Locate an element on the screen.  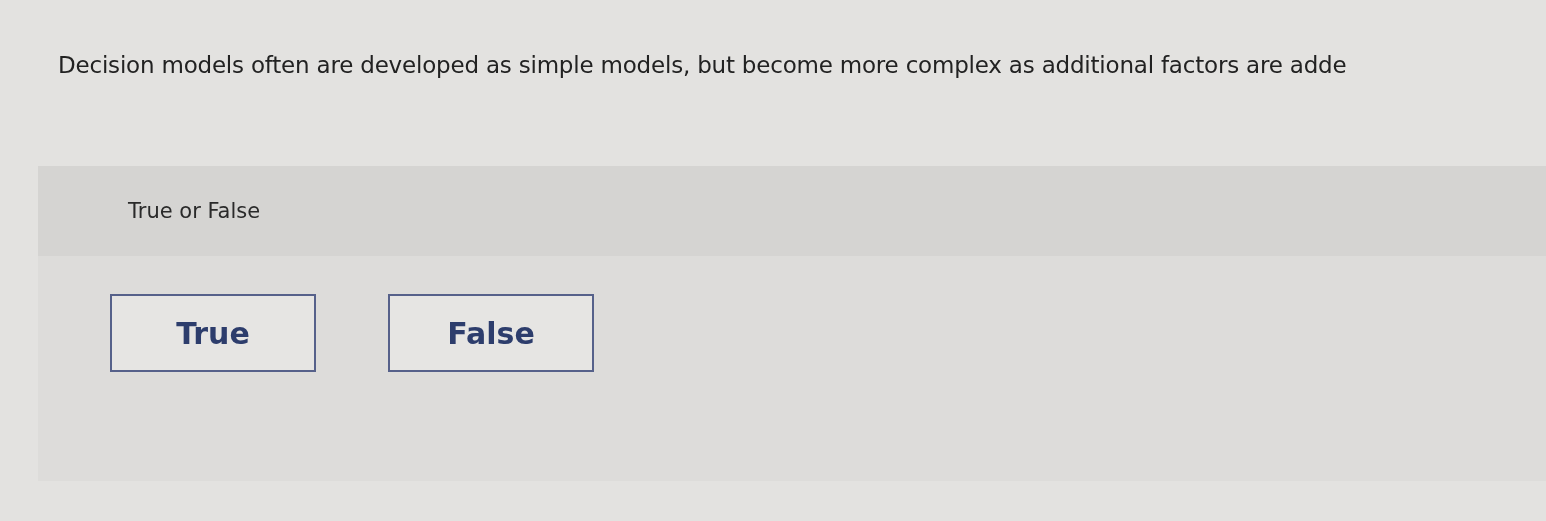
prompt-text: True or False is located at coordinates (194, 211).